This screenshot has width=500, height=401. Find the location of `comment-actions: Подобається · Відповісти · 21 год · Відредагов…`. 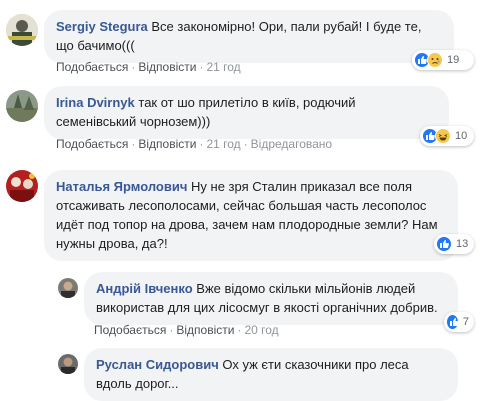

comment-actions: Подобається · Відповісти · 21 год · Відредагов… is located at coordinates (194, 144).